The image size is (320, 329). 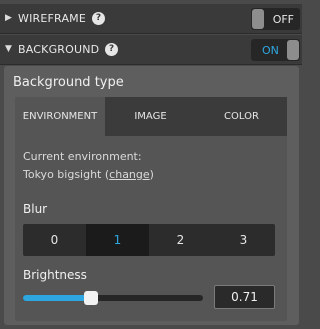 What do you see at coordinates (11, 18) in the screenshot?
I see `chevron-right-icon: ▶` at bounding box center [11, 18].